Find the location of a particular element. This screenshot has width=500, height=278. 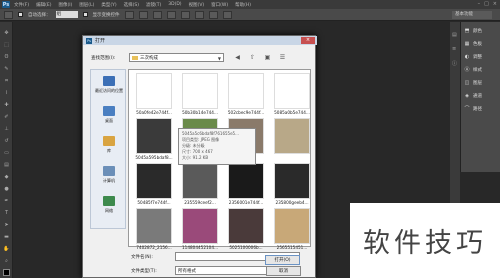

zoom-tool-icon: ⌕ is located at coordinates (6, 261).